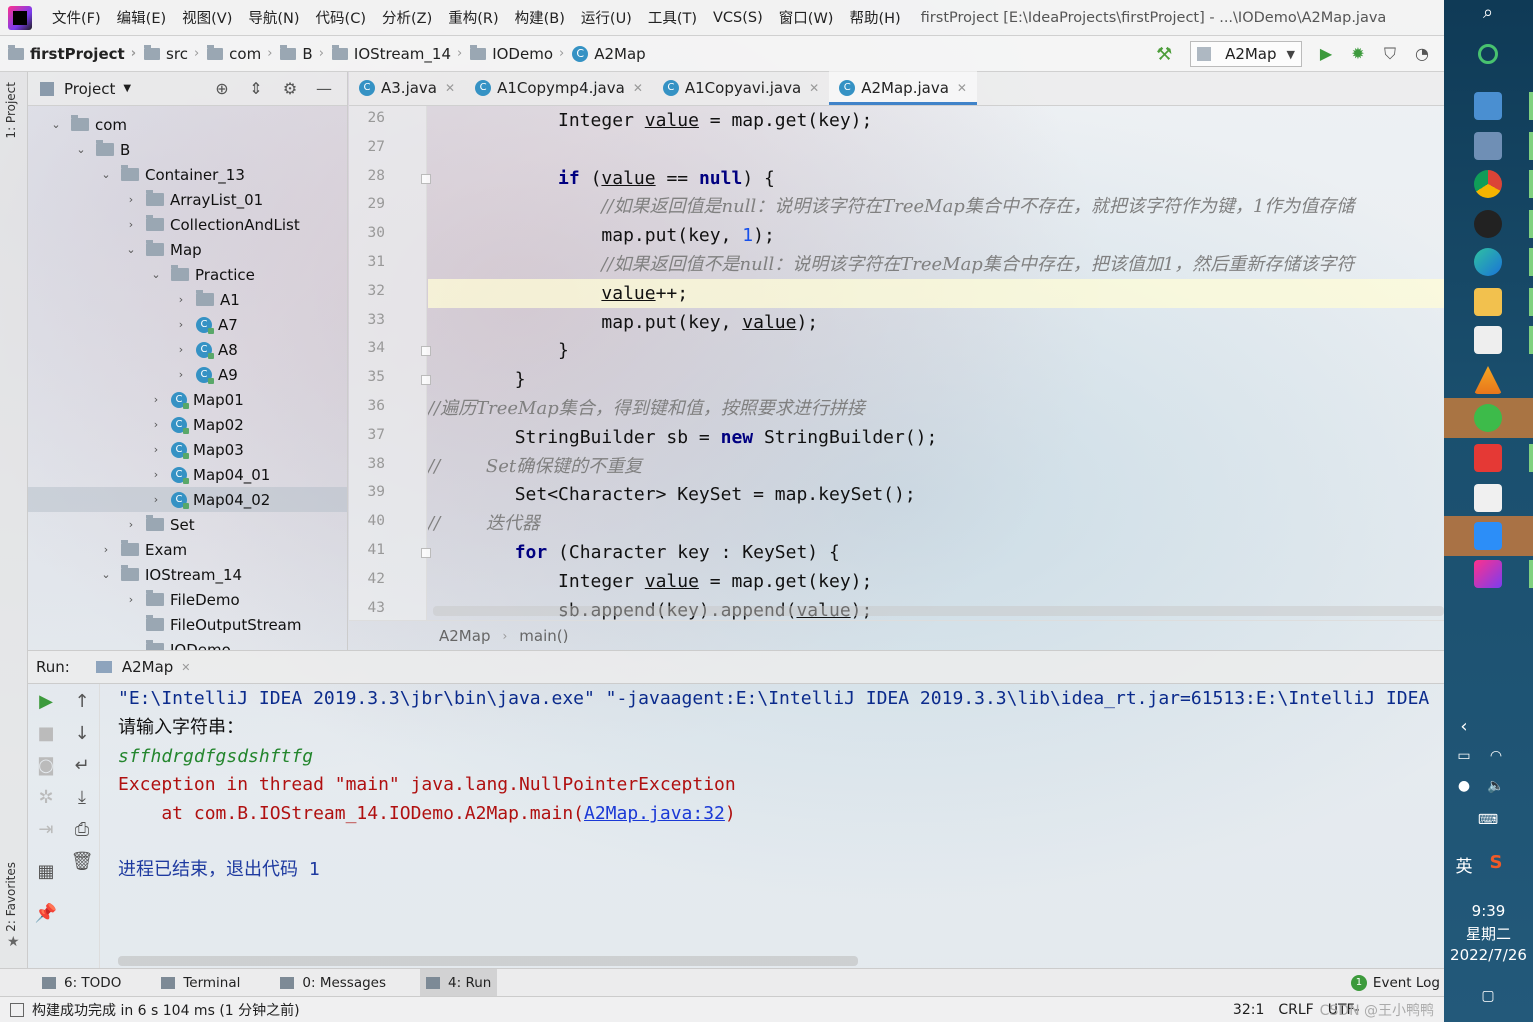 This screenshot has width=1533, height=1022. I want to click on code-line: StringBuilder sb = new StringBuilder();, so click(936, 437).